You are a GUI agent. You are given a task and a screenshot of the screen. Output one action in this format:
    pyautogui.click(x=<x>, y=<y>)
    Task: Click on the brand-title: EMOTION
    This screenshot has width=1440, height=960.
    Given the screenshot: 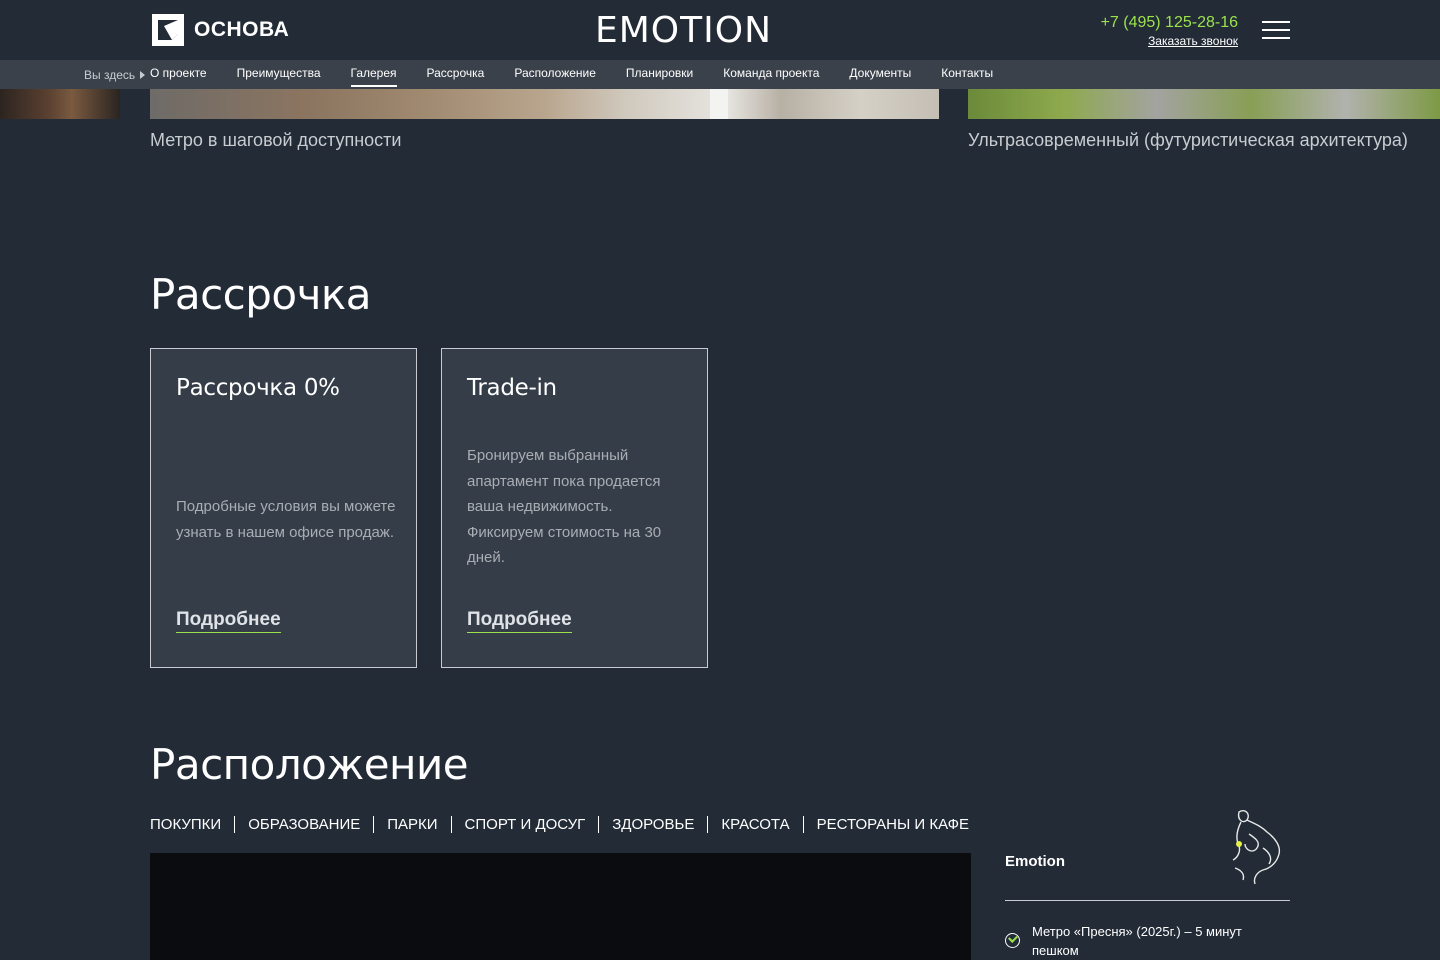 What is the action you would take?
    pyautogui.click(x=683, y=30)
    